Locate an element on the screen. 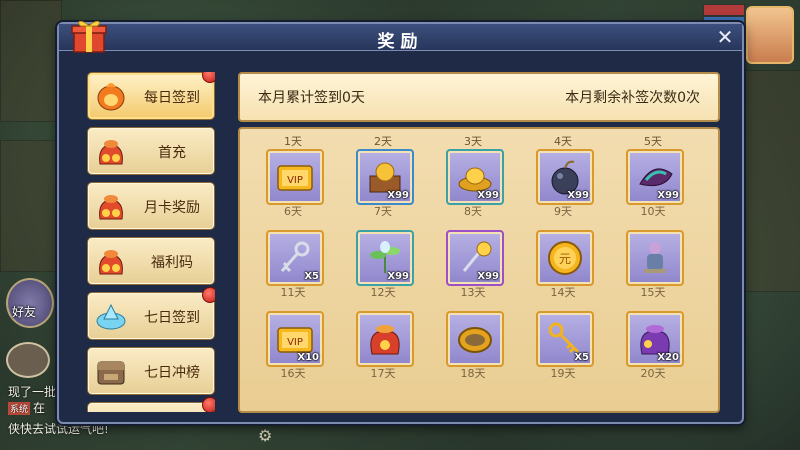  red-bag-icon is located at coordinates (385, 340).